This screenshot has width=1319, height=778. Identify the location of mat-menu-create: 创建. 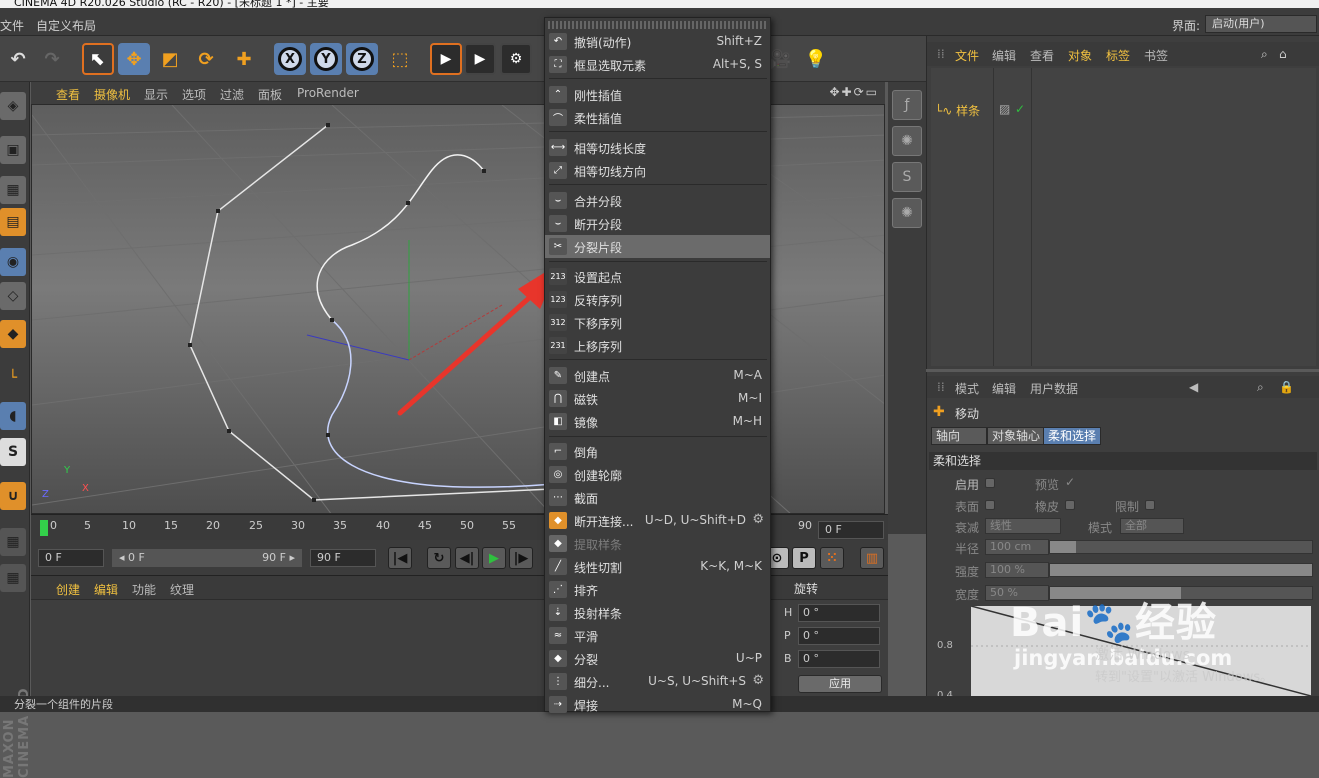
(68, 589).